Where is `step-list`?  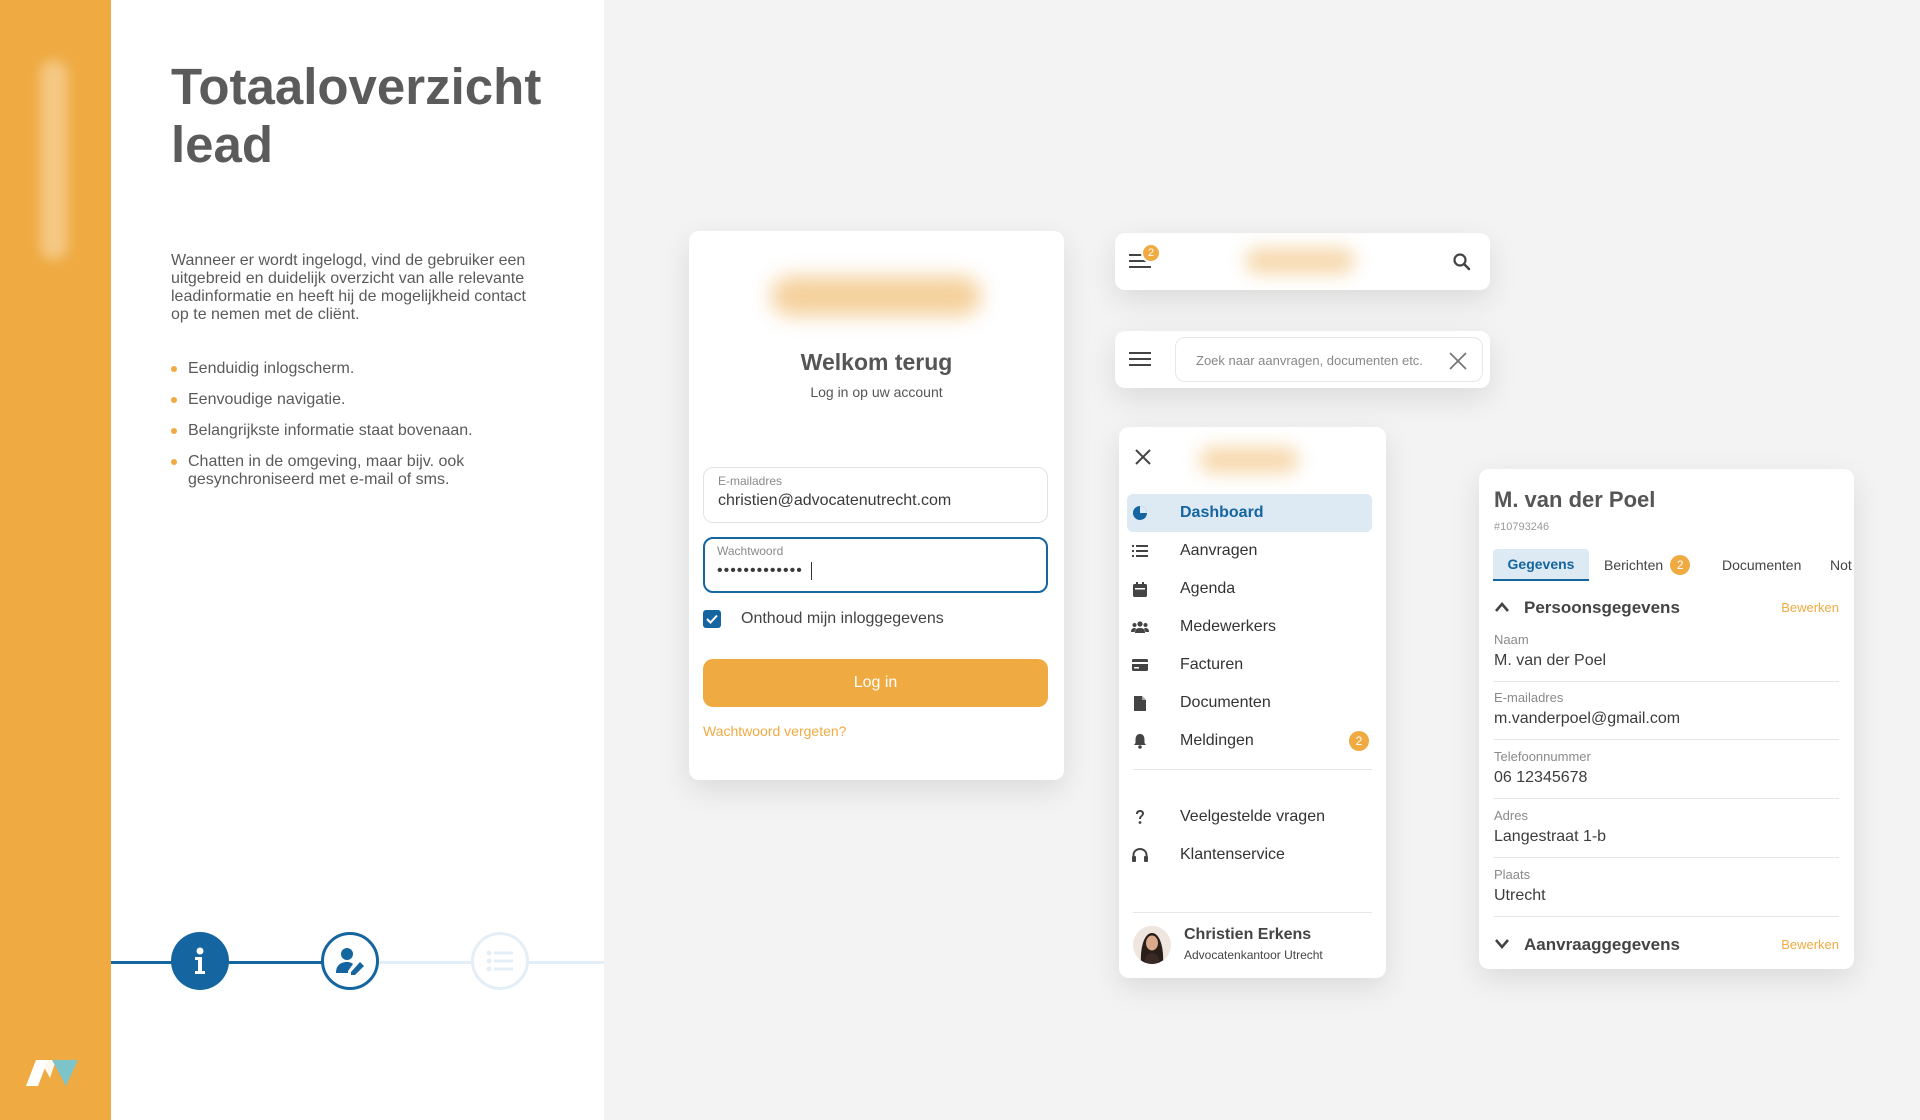
step-list is located at coordinates (500, 961).